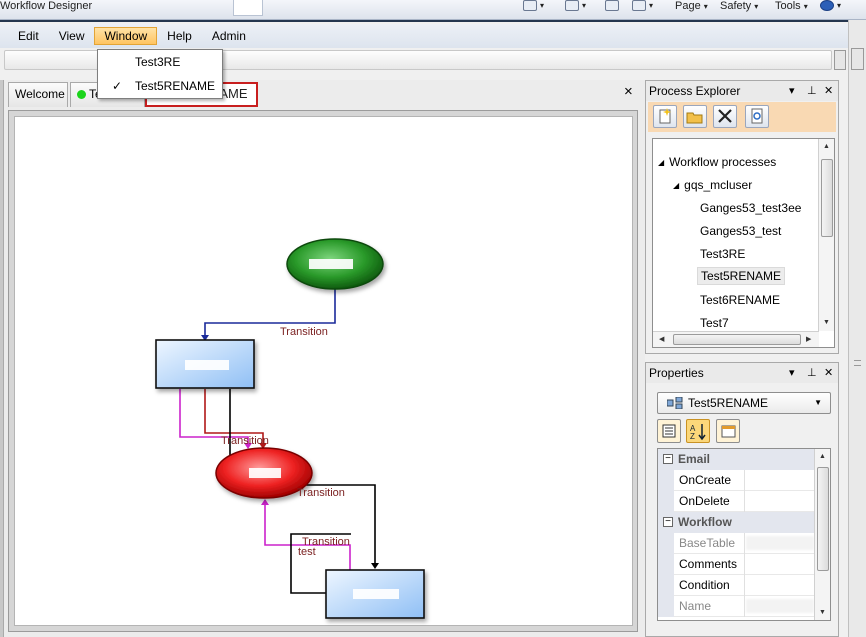  What do you see at coordinates (742, 373) in the screenshot?
I see `panel-header: Properties ▾ ⊥ ✕` at bounding box center [742, 373].